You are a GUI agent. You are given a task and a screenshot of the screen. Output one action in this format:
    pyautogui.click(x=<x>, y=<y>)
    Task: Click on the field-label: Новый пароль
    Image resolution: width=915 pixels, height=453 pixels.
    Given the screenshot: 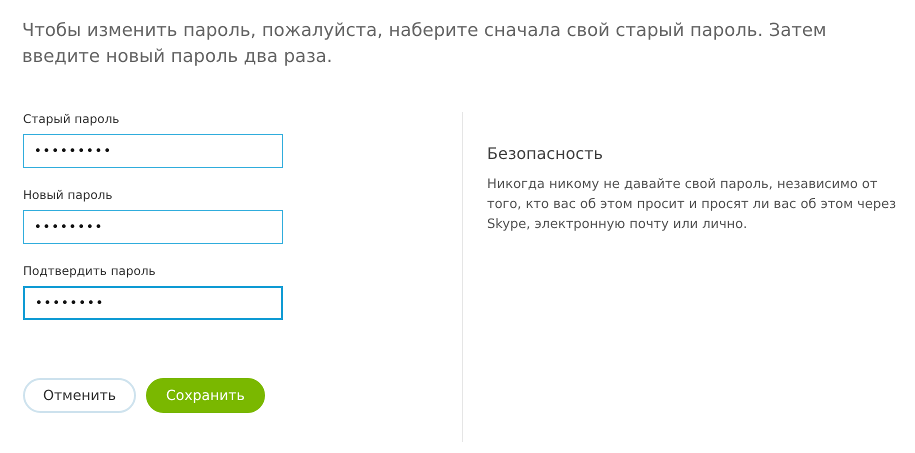 What is the action you would take?
    pyautogui.click(x=68, y=195)
    